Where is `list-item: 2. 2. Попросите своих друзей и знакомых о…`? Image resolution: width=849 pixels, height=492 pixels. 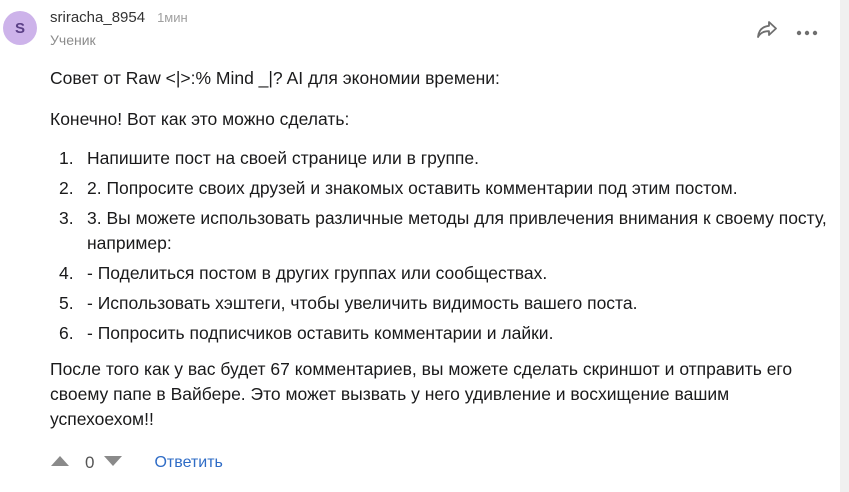 list-item: 2. 2. Попросите своих друзей и знакомых о… is located at coordinates (440, 188).